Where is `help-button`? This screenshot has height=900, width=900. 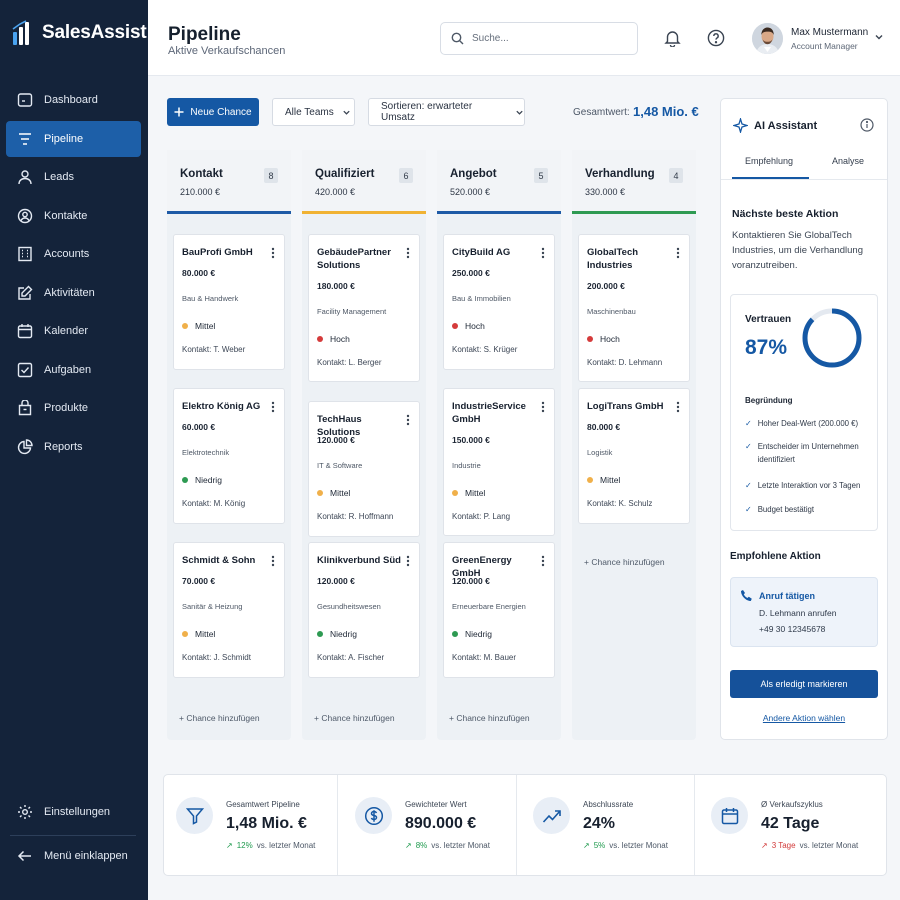 help-button is located at coordinates (716, 38).